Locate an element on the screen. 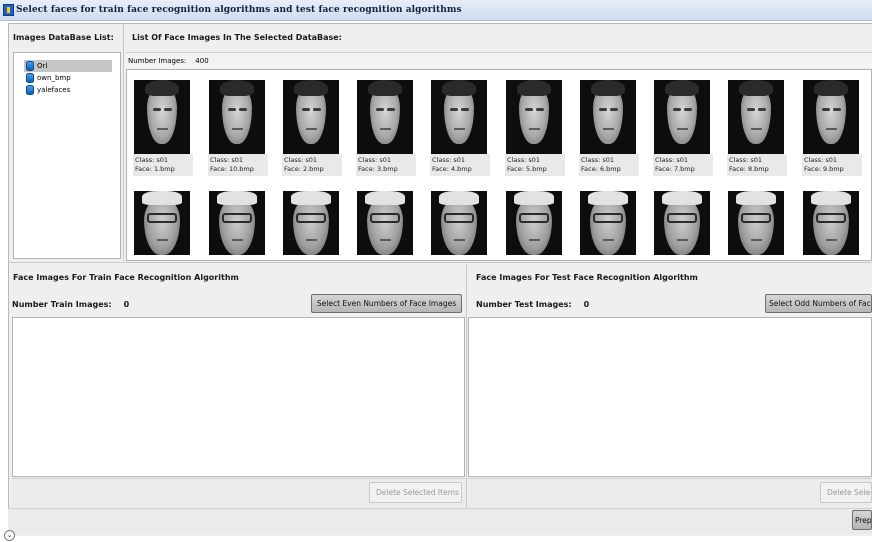  face-caption: Class: s01 Face: 9.bmp is located at coordinates (832, 165).